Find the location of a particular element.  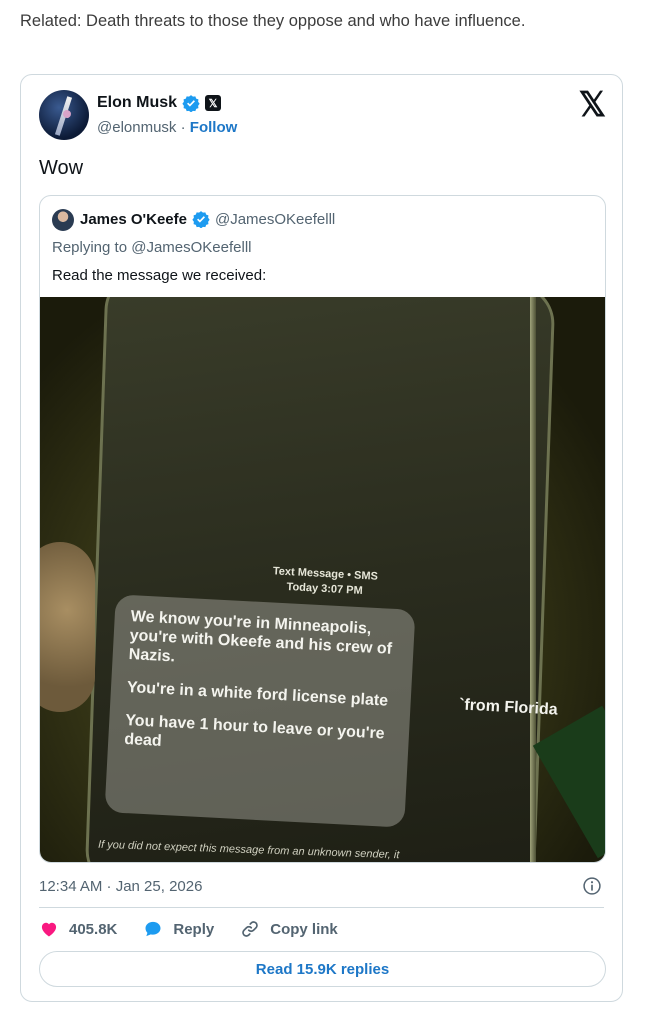

follow-button: Follow is located at coordinates (214, 127).